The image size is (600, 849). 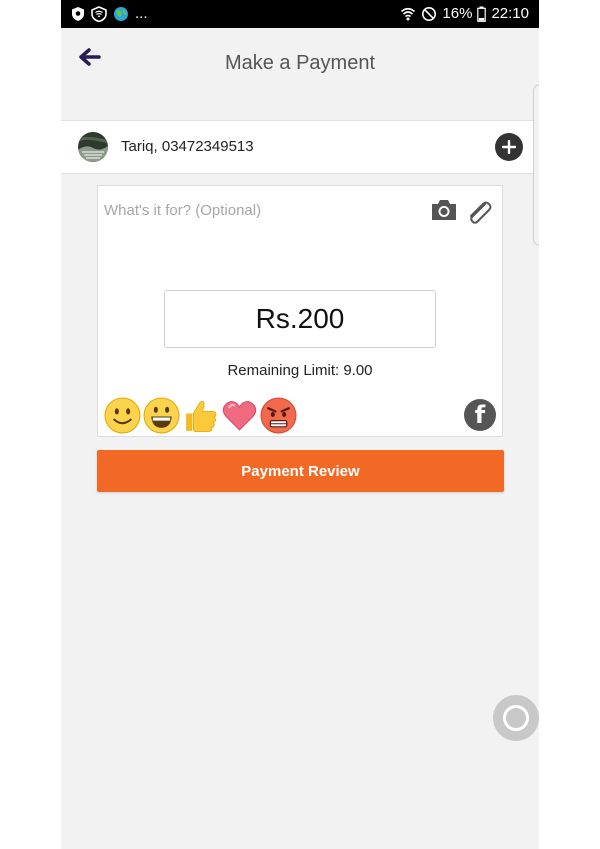 I want to click on grinning-emoji-icon, so click(x=161, y=415).